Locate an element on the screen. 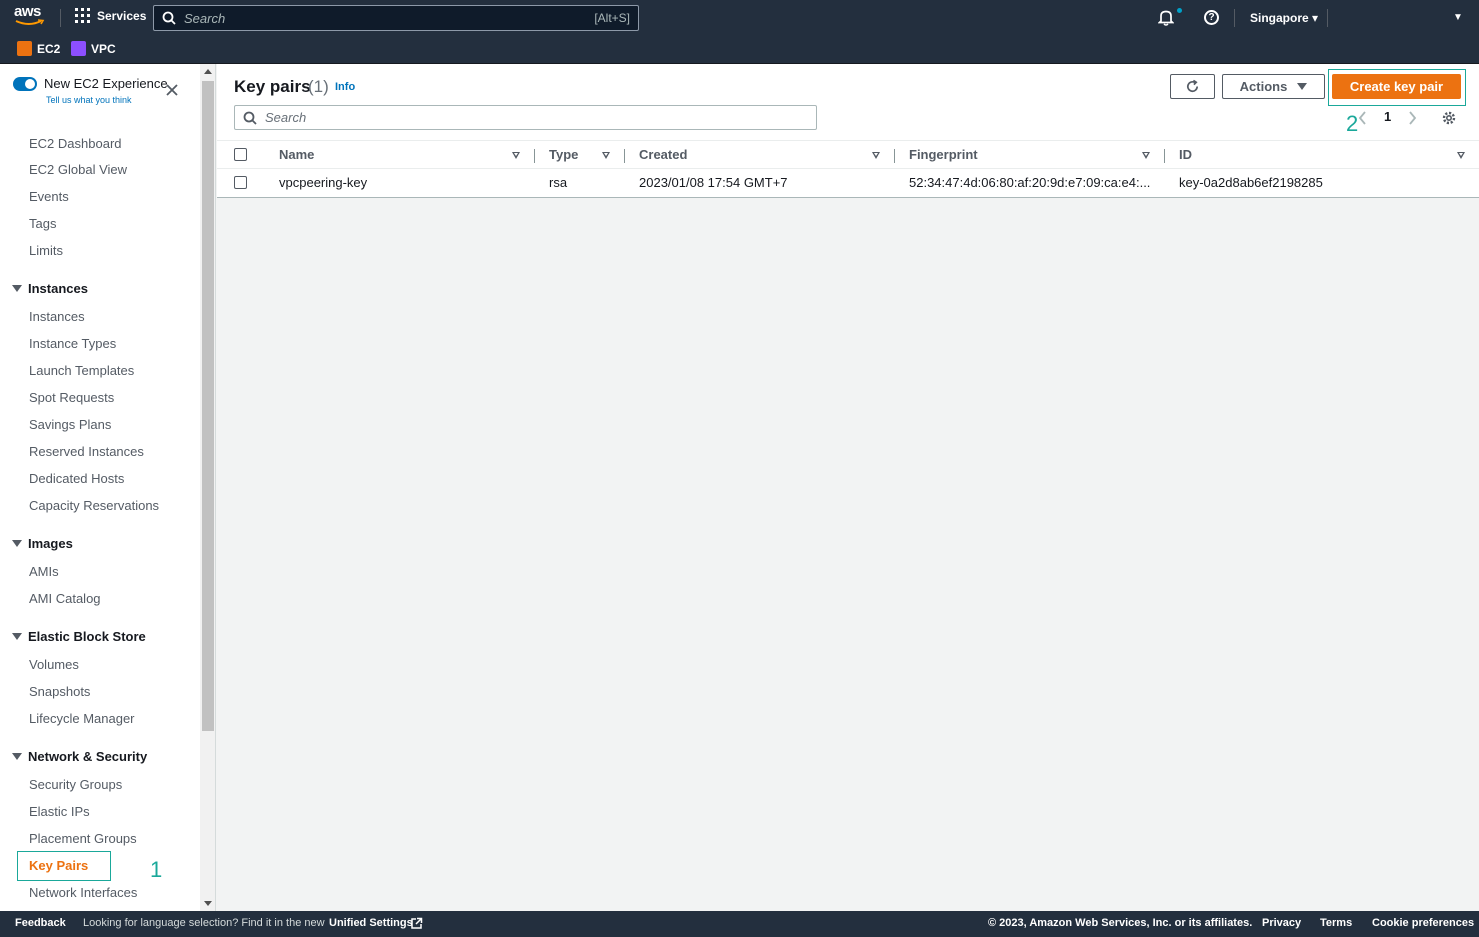  scroll-down-icon is located at coordinates (208, 903).